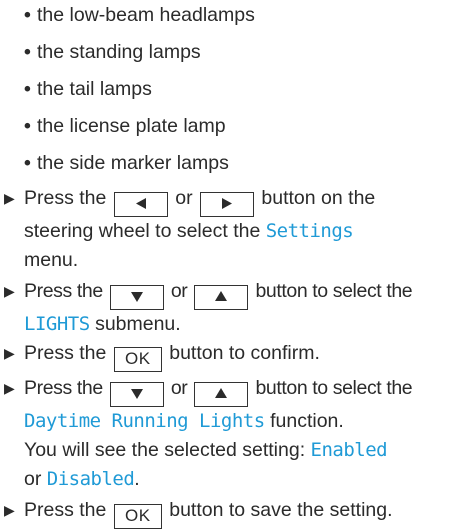  What do you see at coordinates (51, 260) in the screenshot?
I see `step-text: menu.` at bounding box center [51, 260].